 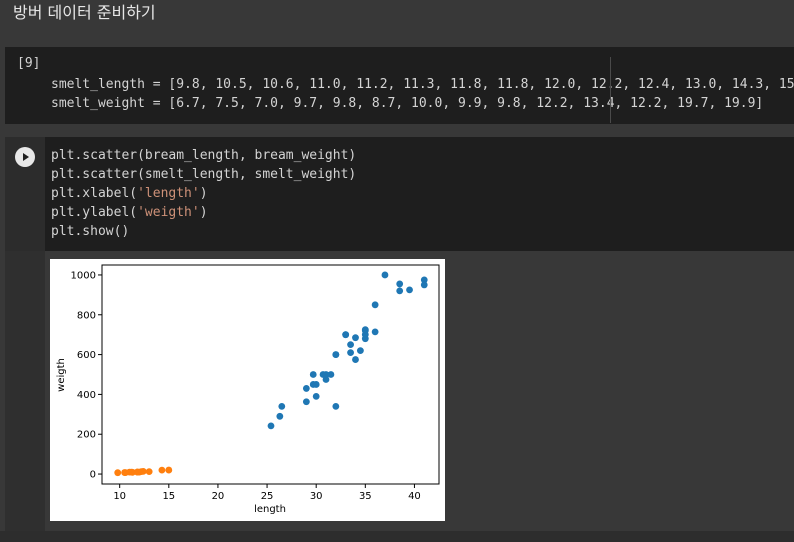 What do you see at coordinates (86, 315) in the screenshot?
I see `y-tick-label: 800` at bounding box center [86, 315].